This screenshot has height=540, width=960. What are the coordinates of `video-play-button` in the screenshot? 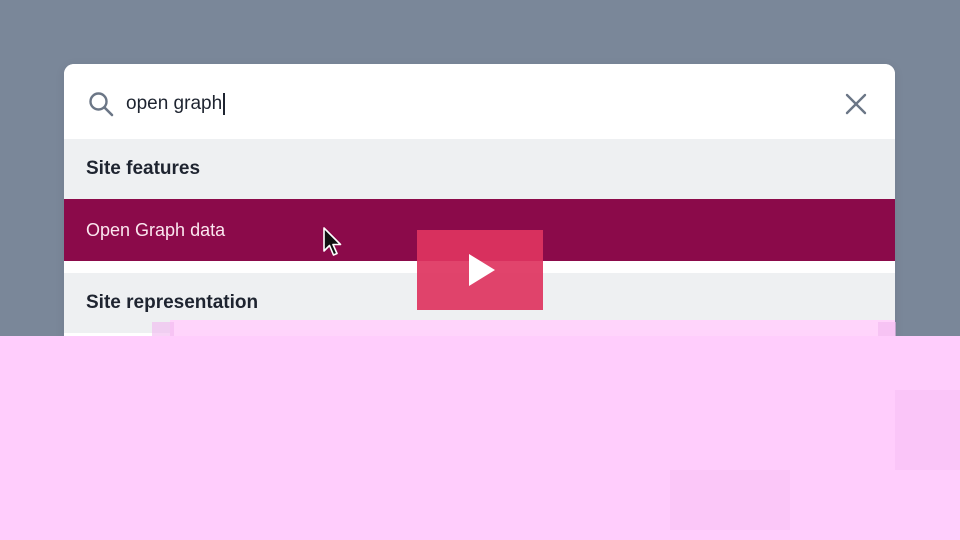 It's located at (480, 270).